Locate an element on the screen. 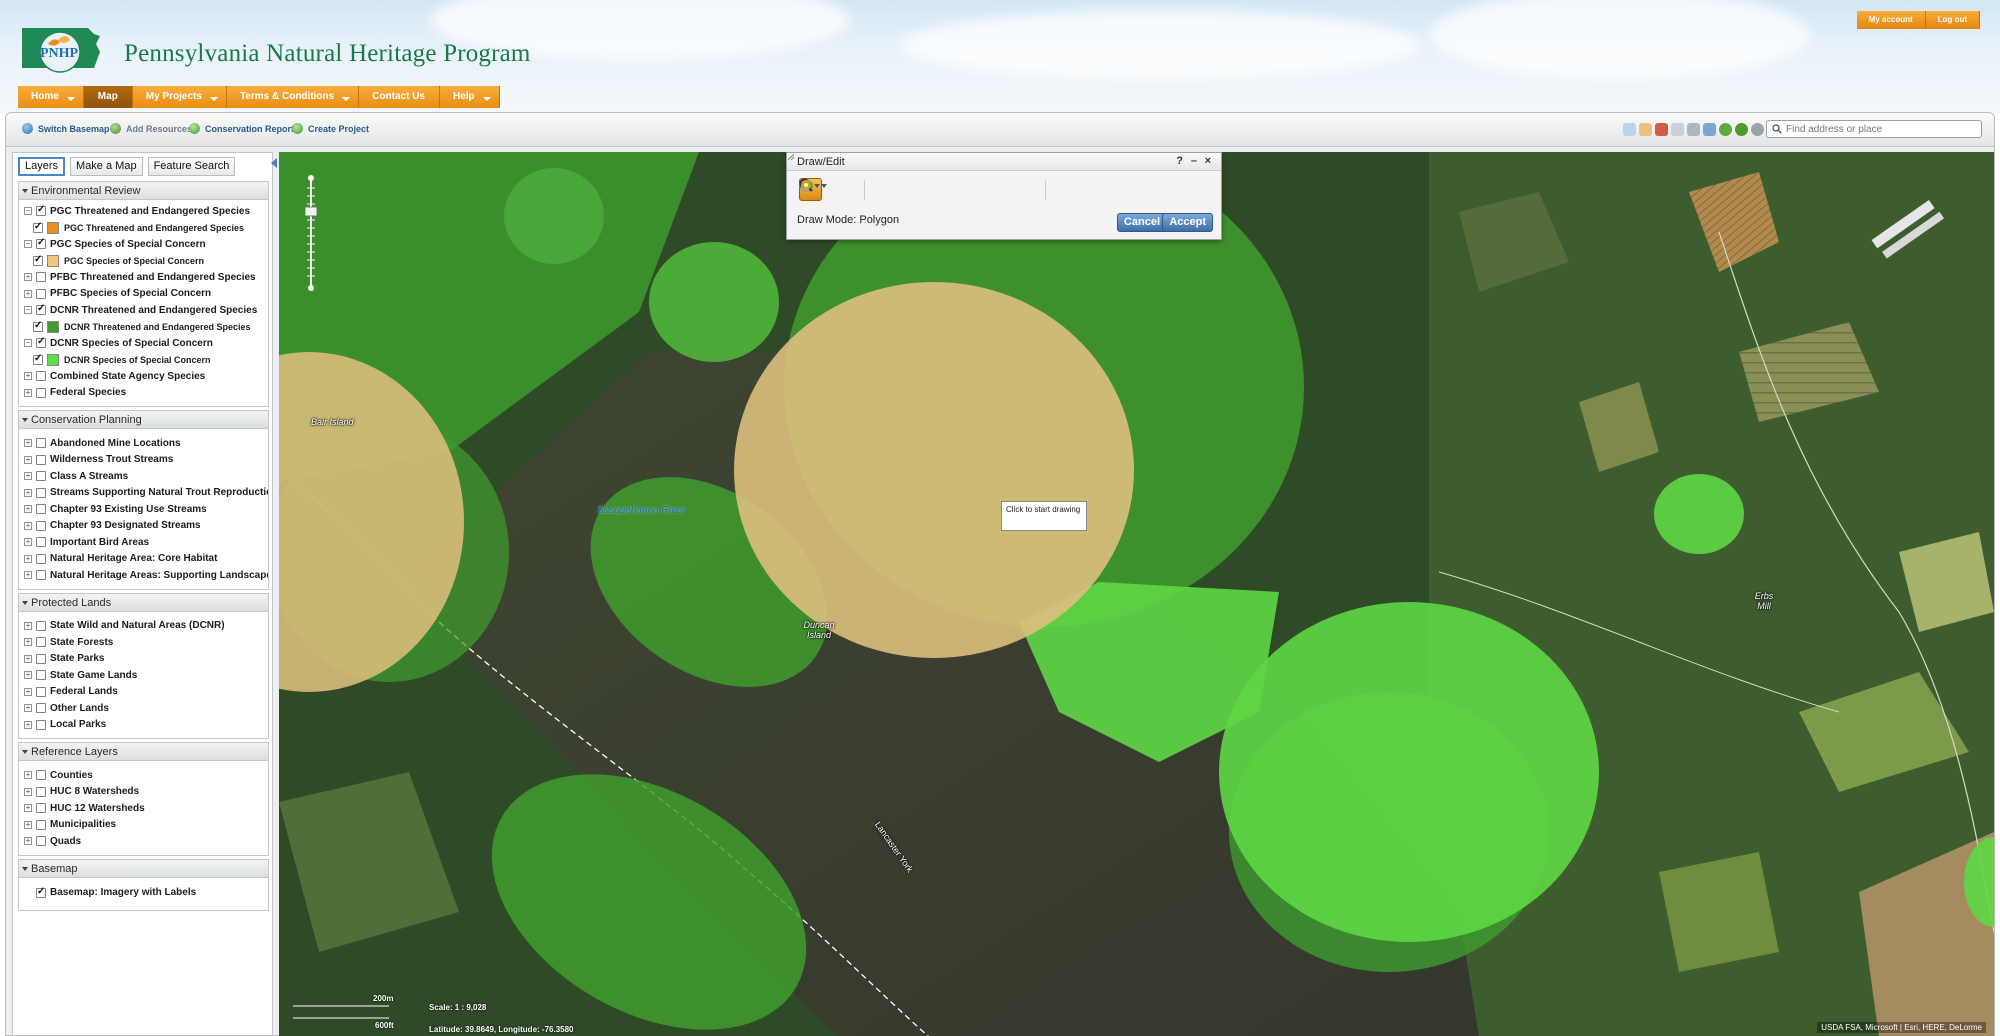  nav-contact: Contact Us is located at coordinates (399, 97).